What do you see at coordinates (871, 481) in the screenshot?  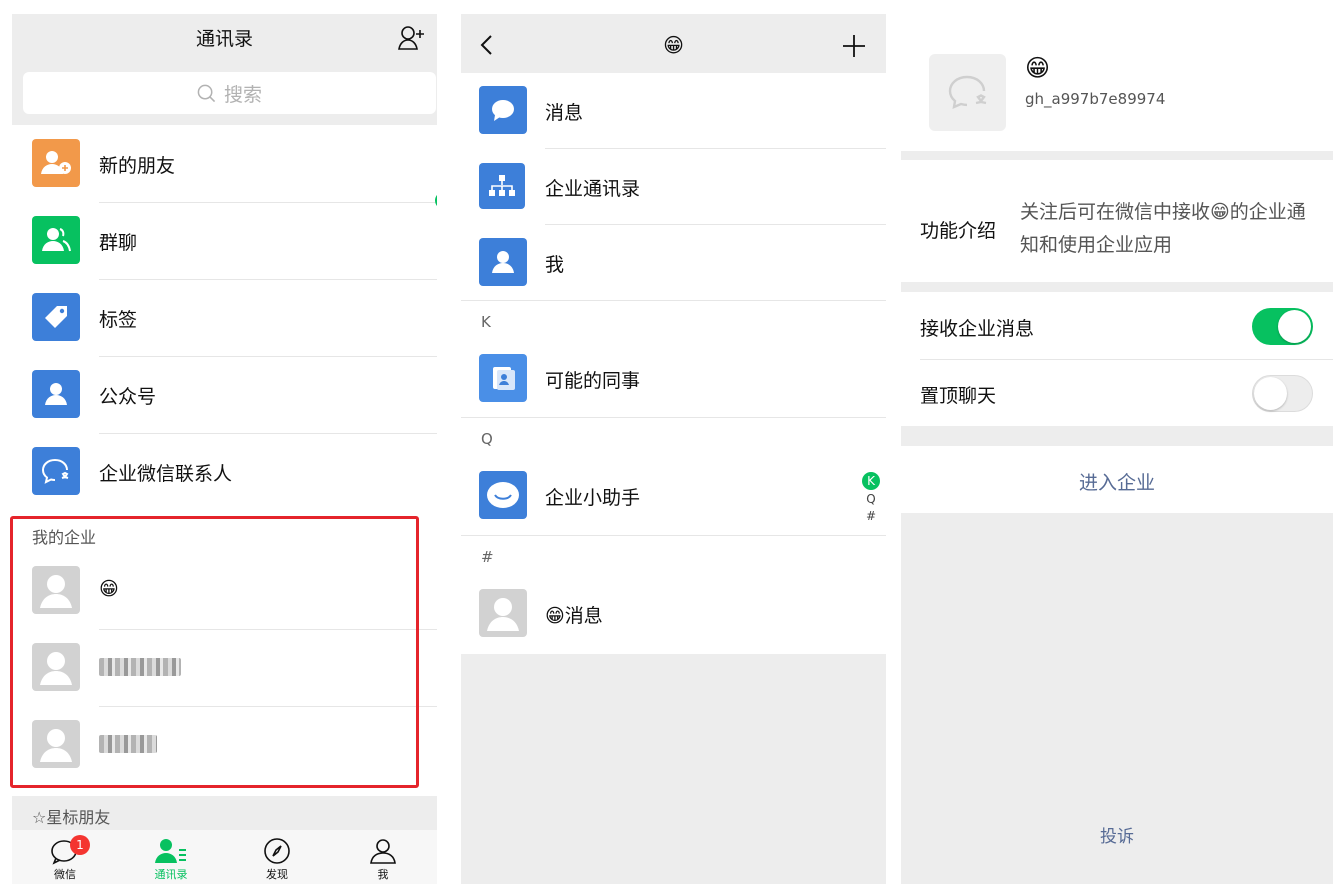 I see `index-letter-k: K` at bounding box center [871, 481].